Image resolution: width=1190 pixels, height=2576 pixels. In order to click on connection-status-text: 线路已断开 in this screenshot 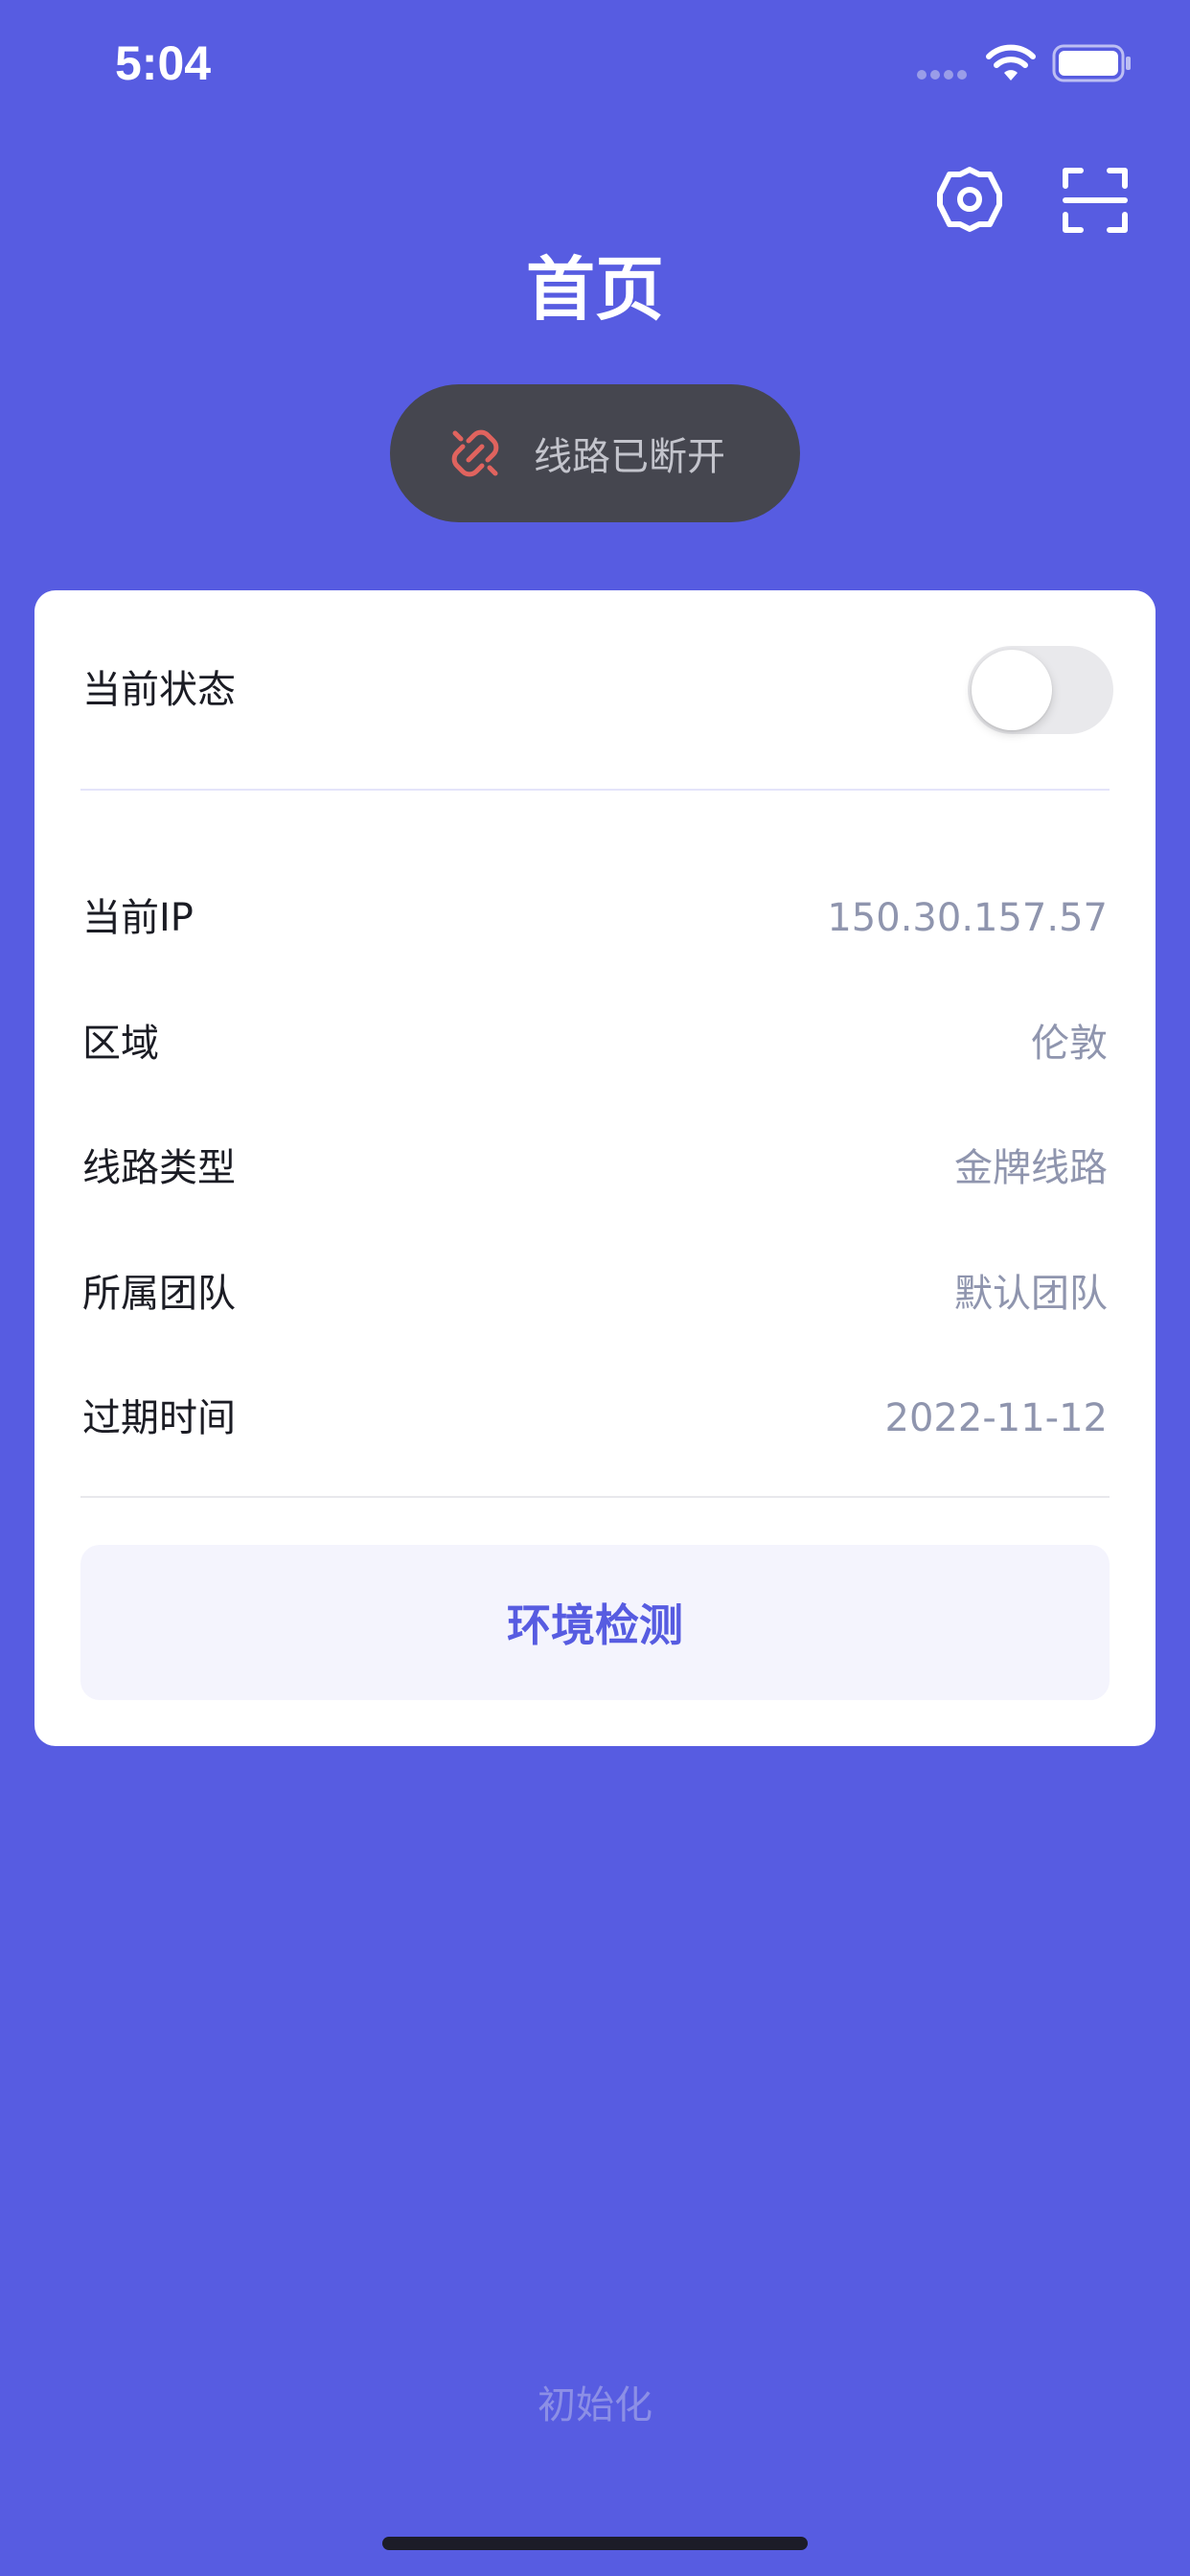, I will do `click(630, 457)`.